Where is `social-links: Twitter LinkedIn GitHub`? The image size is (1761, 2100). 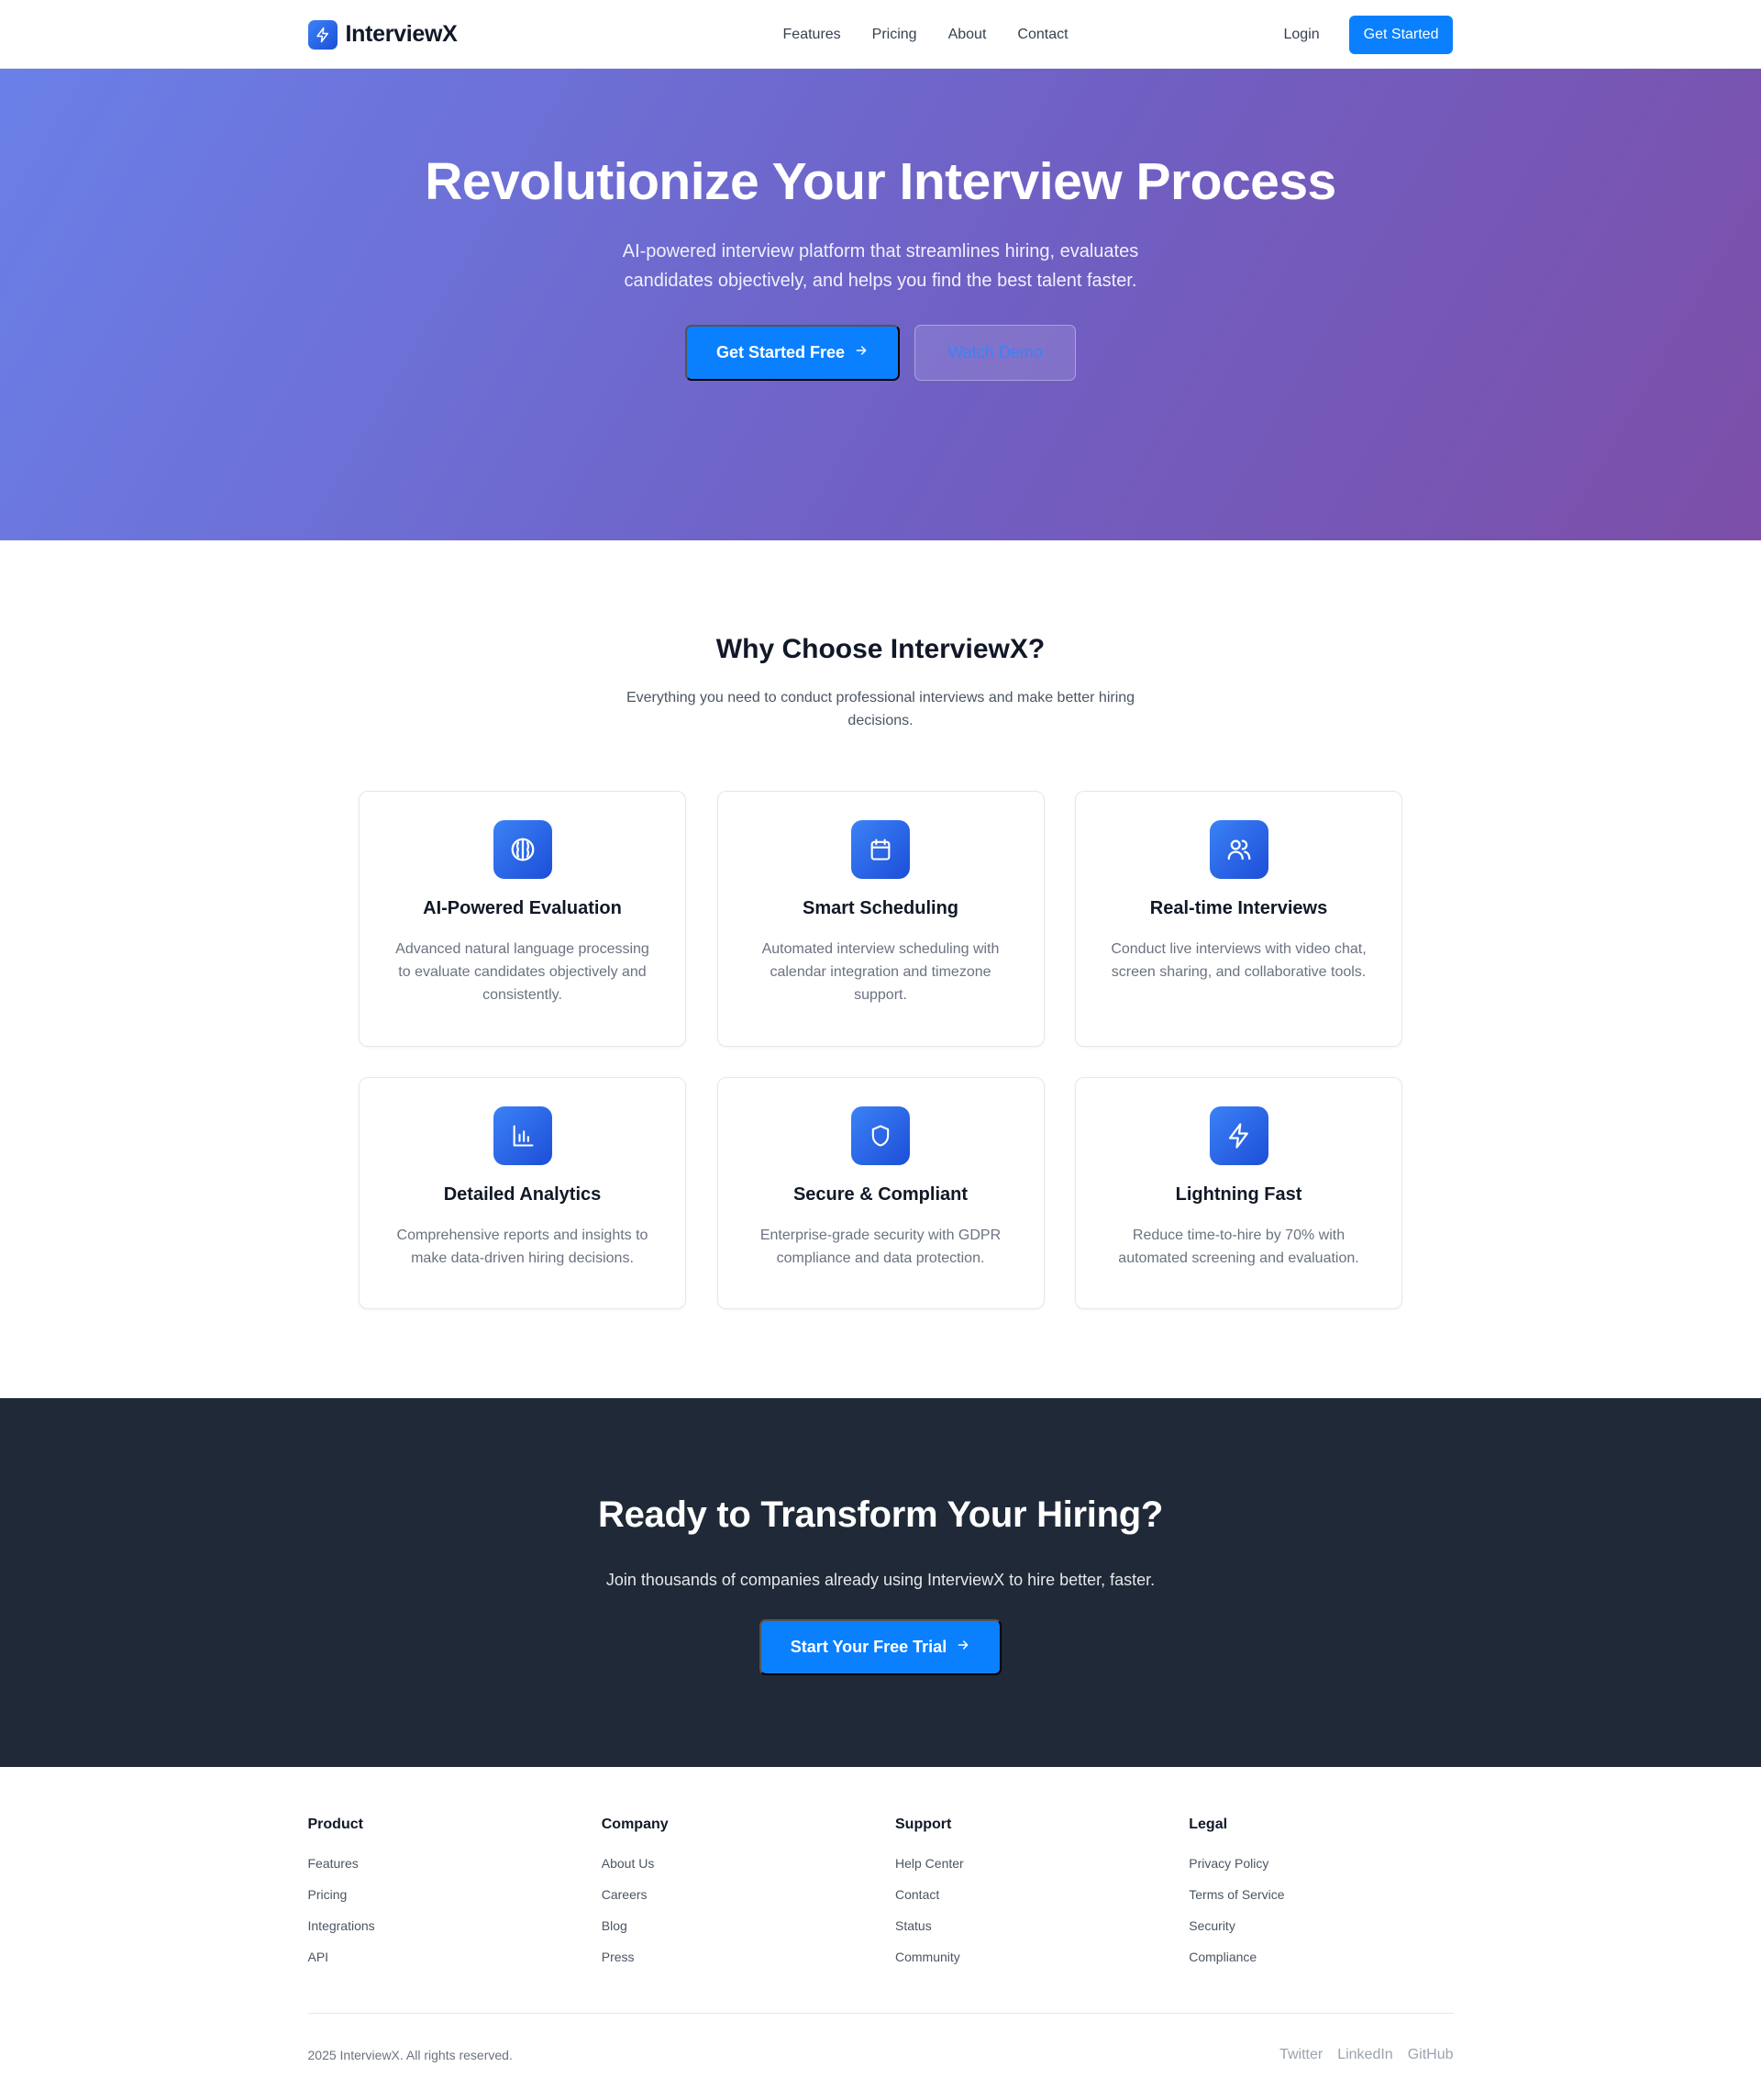 social-links: Twitter LinkedIn GitHub is located at coordinates (1366, 2055).